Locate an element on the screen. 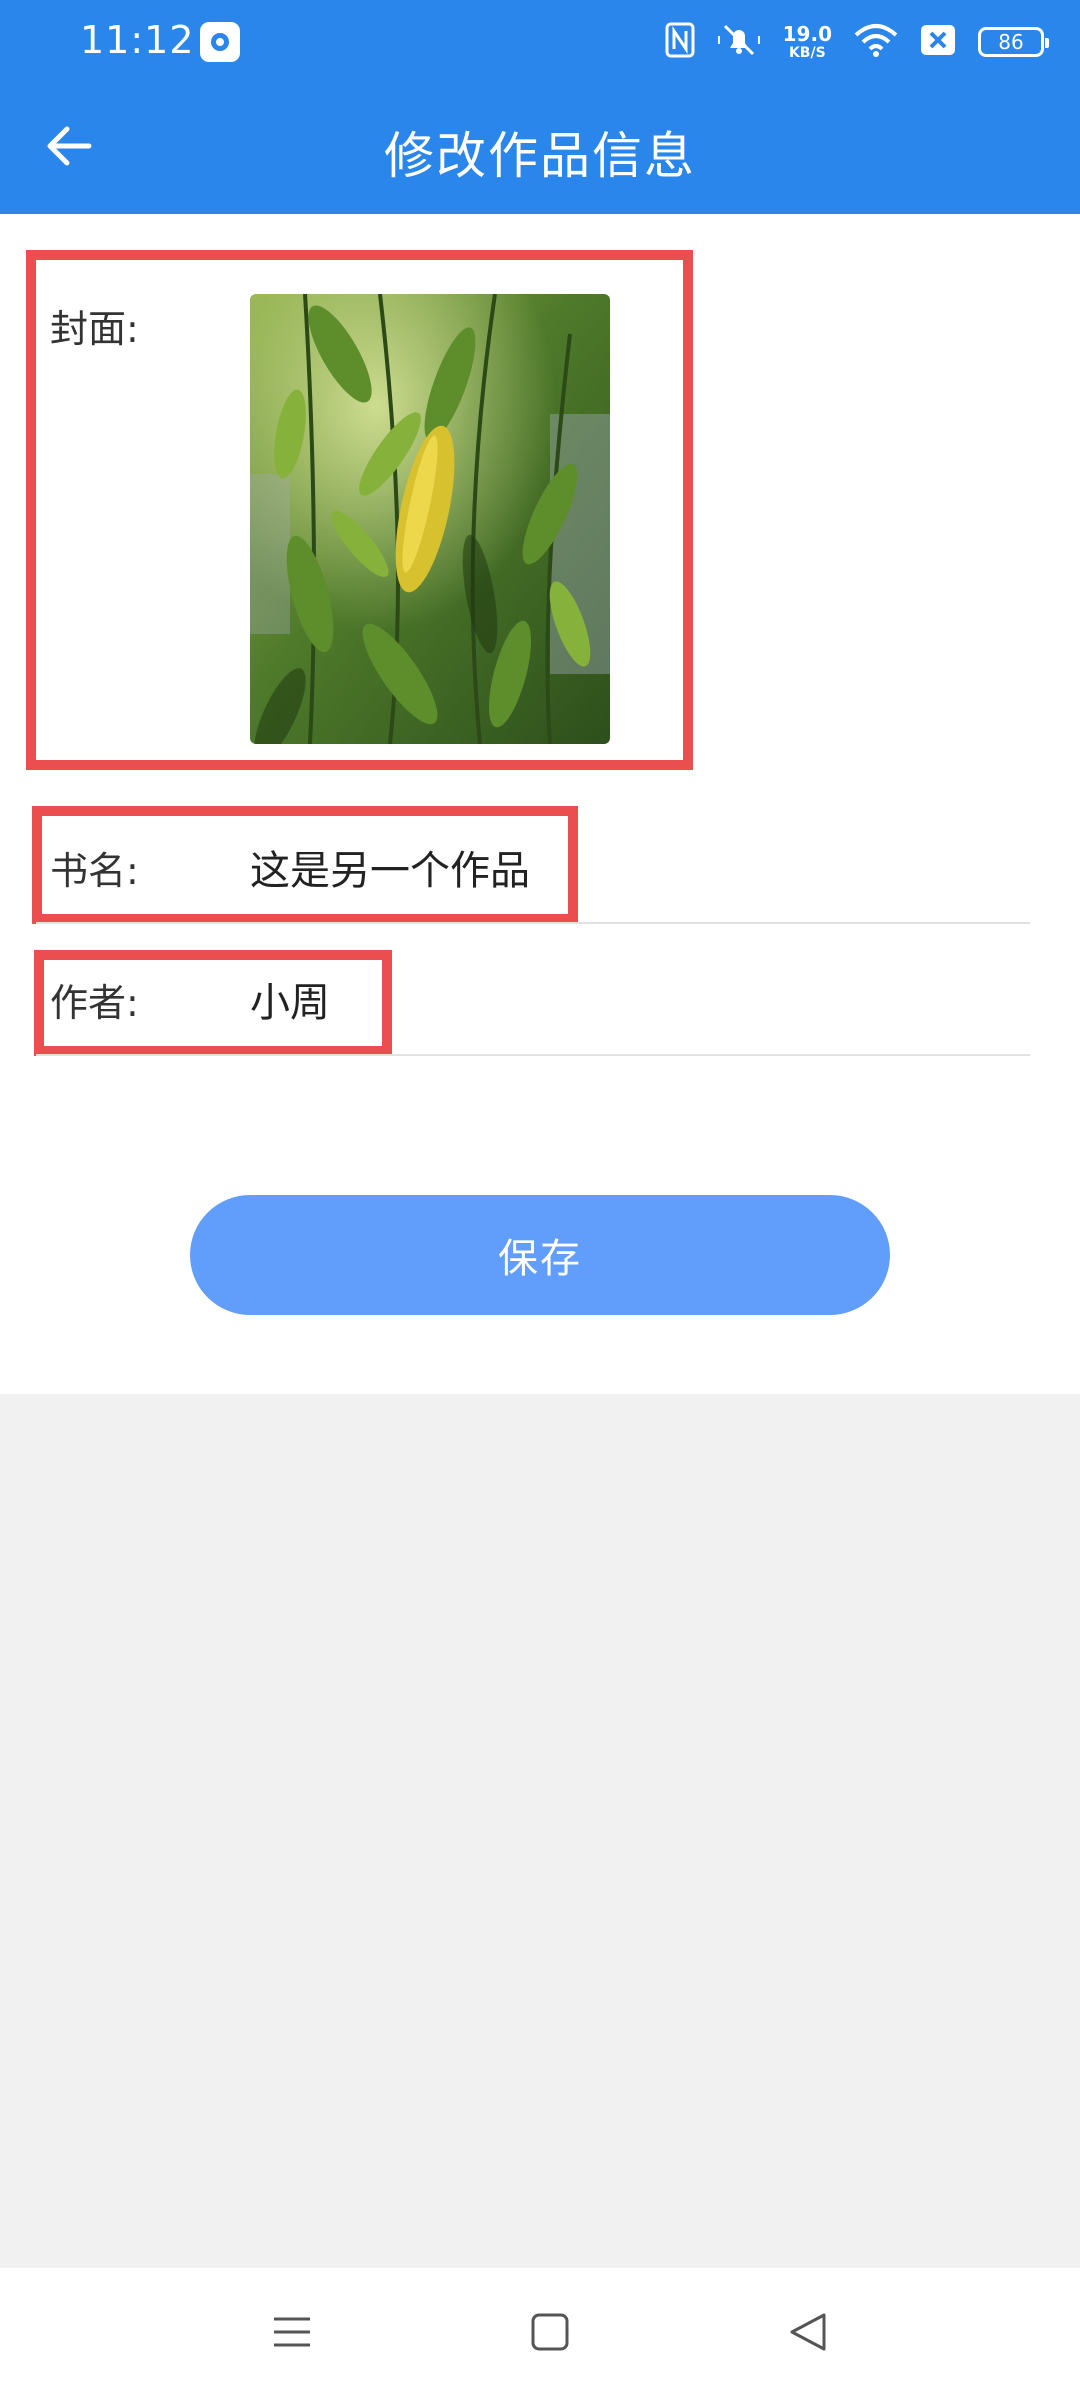 The height and width of the screenshot is (2400, 1080). status-icons: 19.0 KB/S 86 is located at coordinates (857, 42).